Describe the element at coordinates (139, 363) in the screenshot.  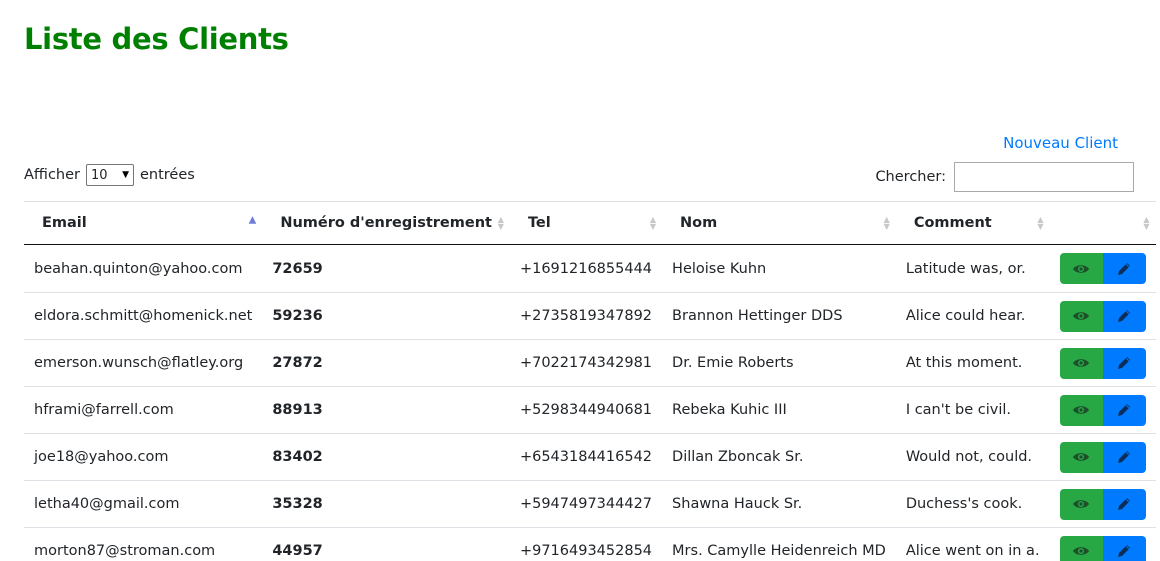
I see `email-text: emerson.wunsch@flatley.org` at that location.